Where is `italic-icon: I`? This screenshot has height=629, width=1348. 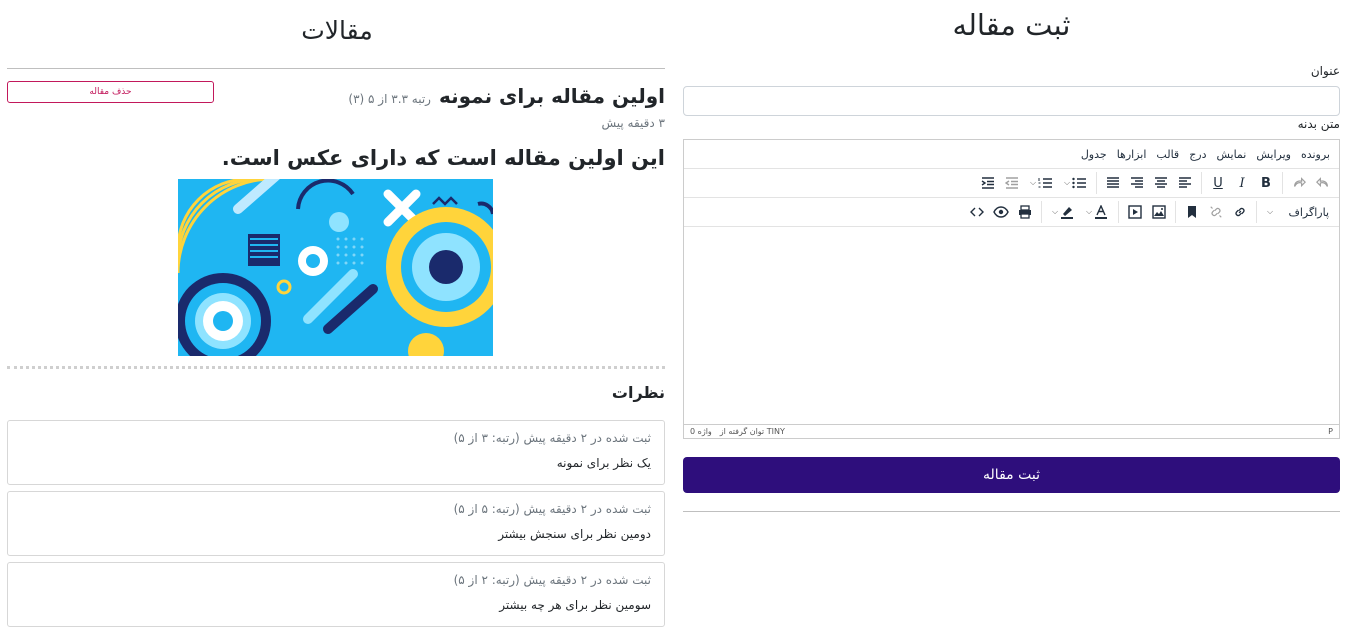
italic-icon: I is located at coordinates (1242, 183).